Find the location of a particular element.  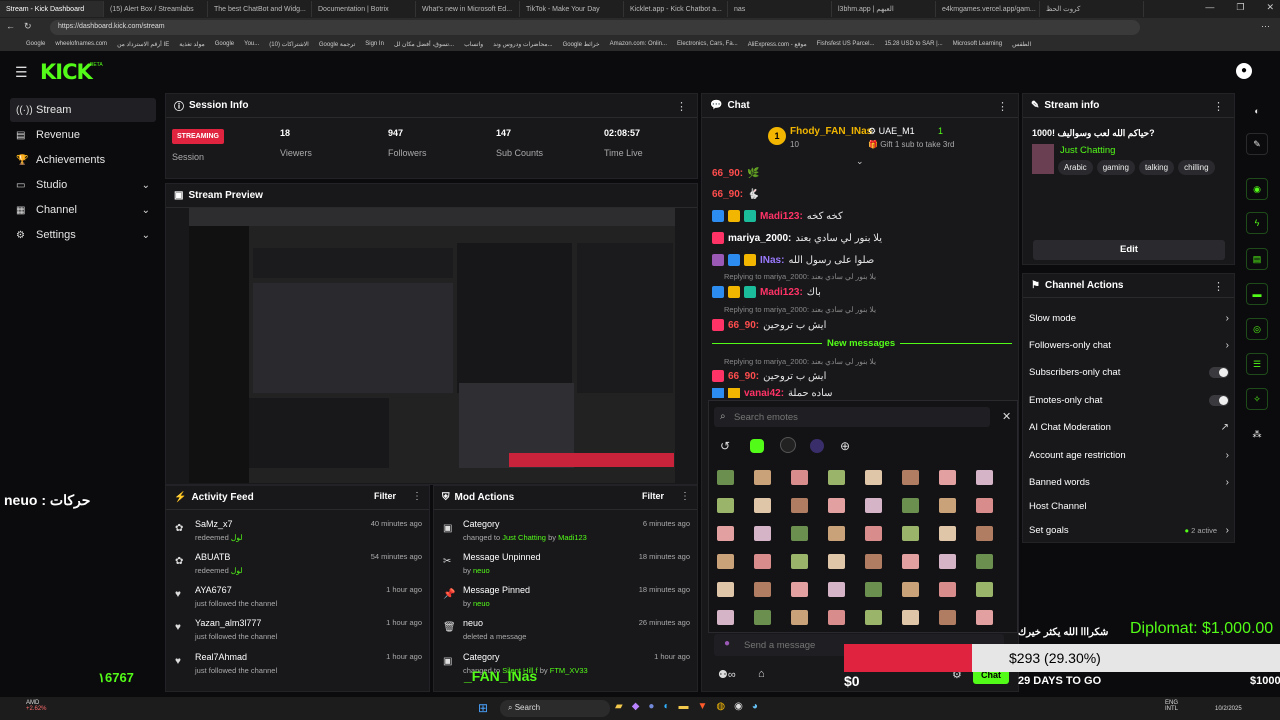

edge-icon: ◐ is located at coordinates (666, 706).